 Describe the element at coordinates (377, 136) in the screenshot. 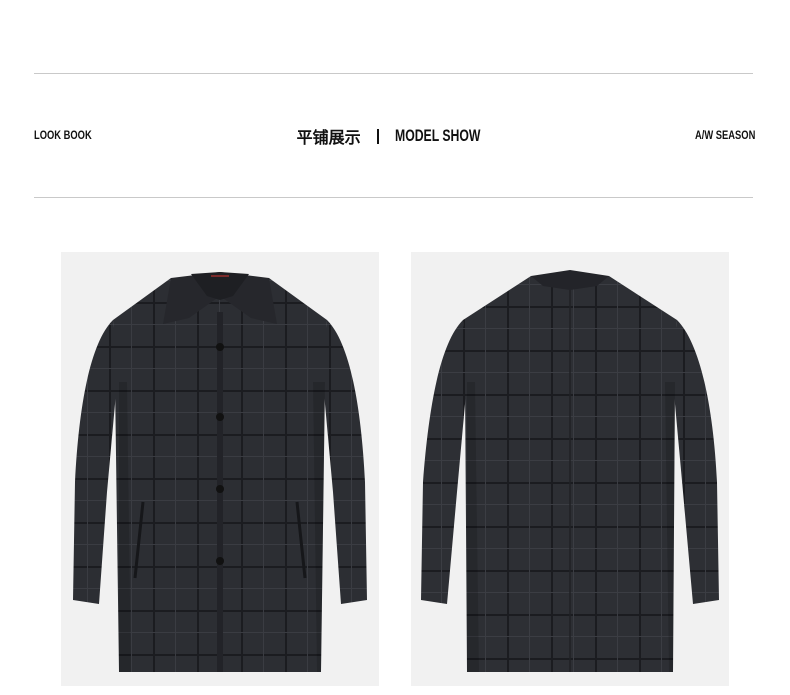

I see `title-separator` at that location.